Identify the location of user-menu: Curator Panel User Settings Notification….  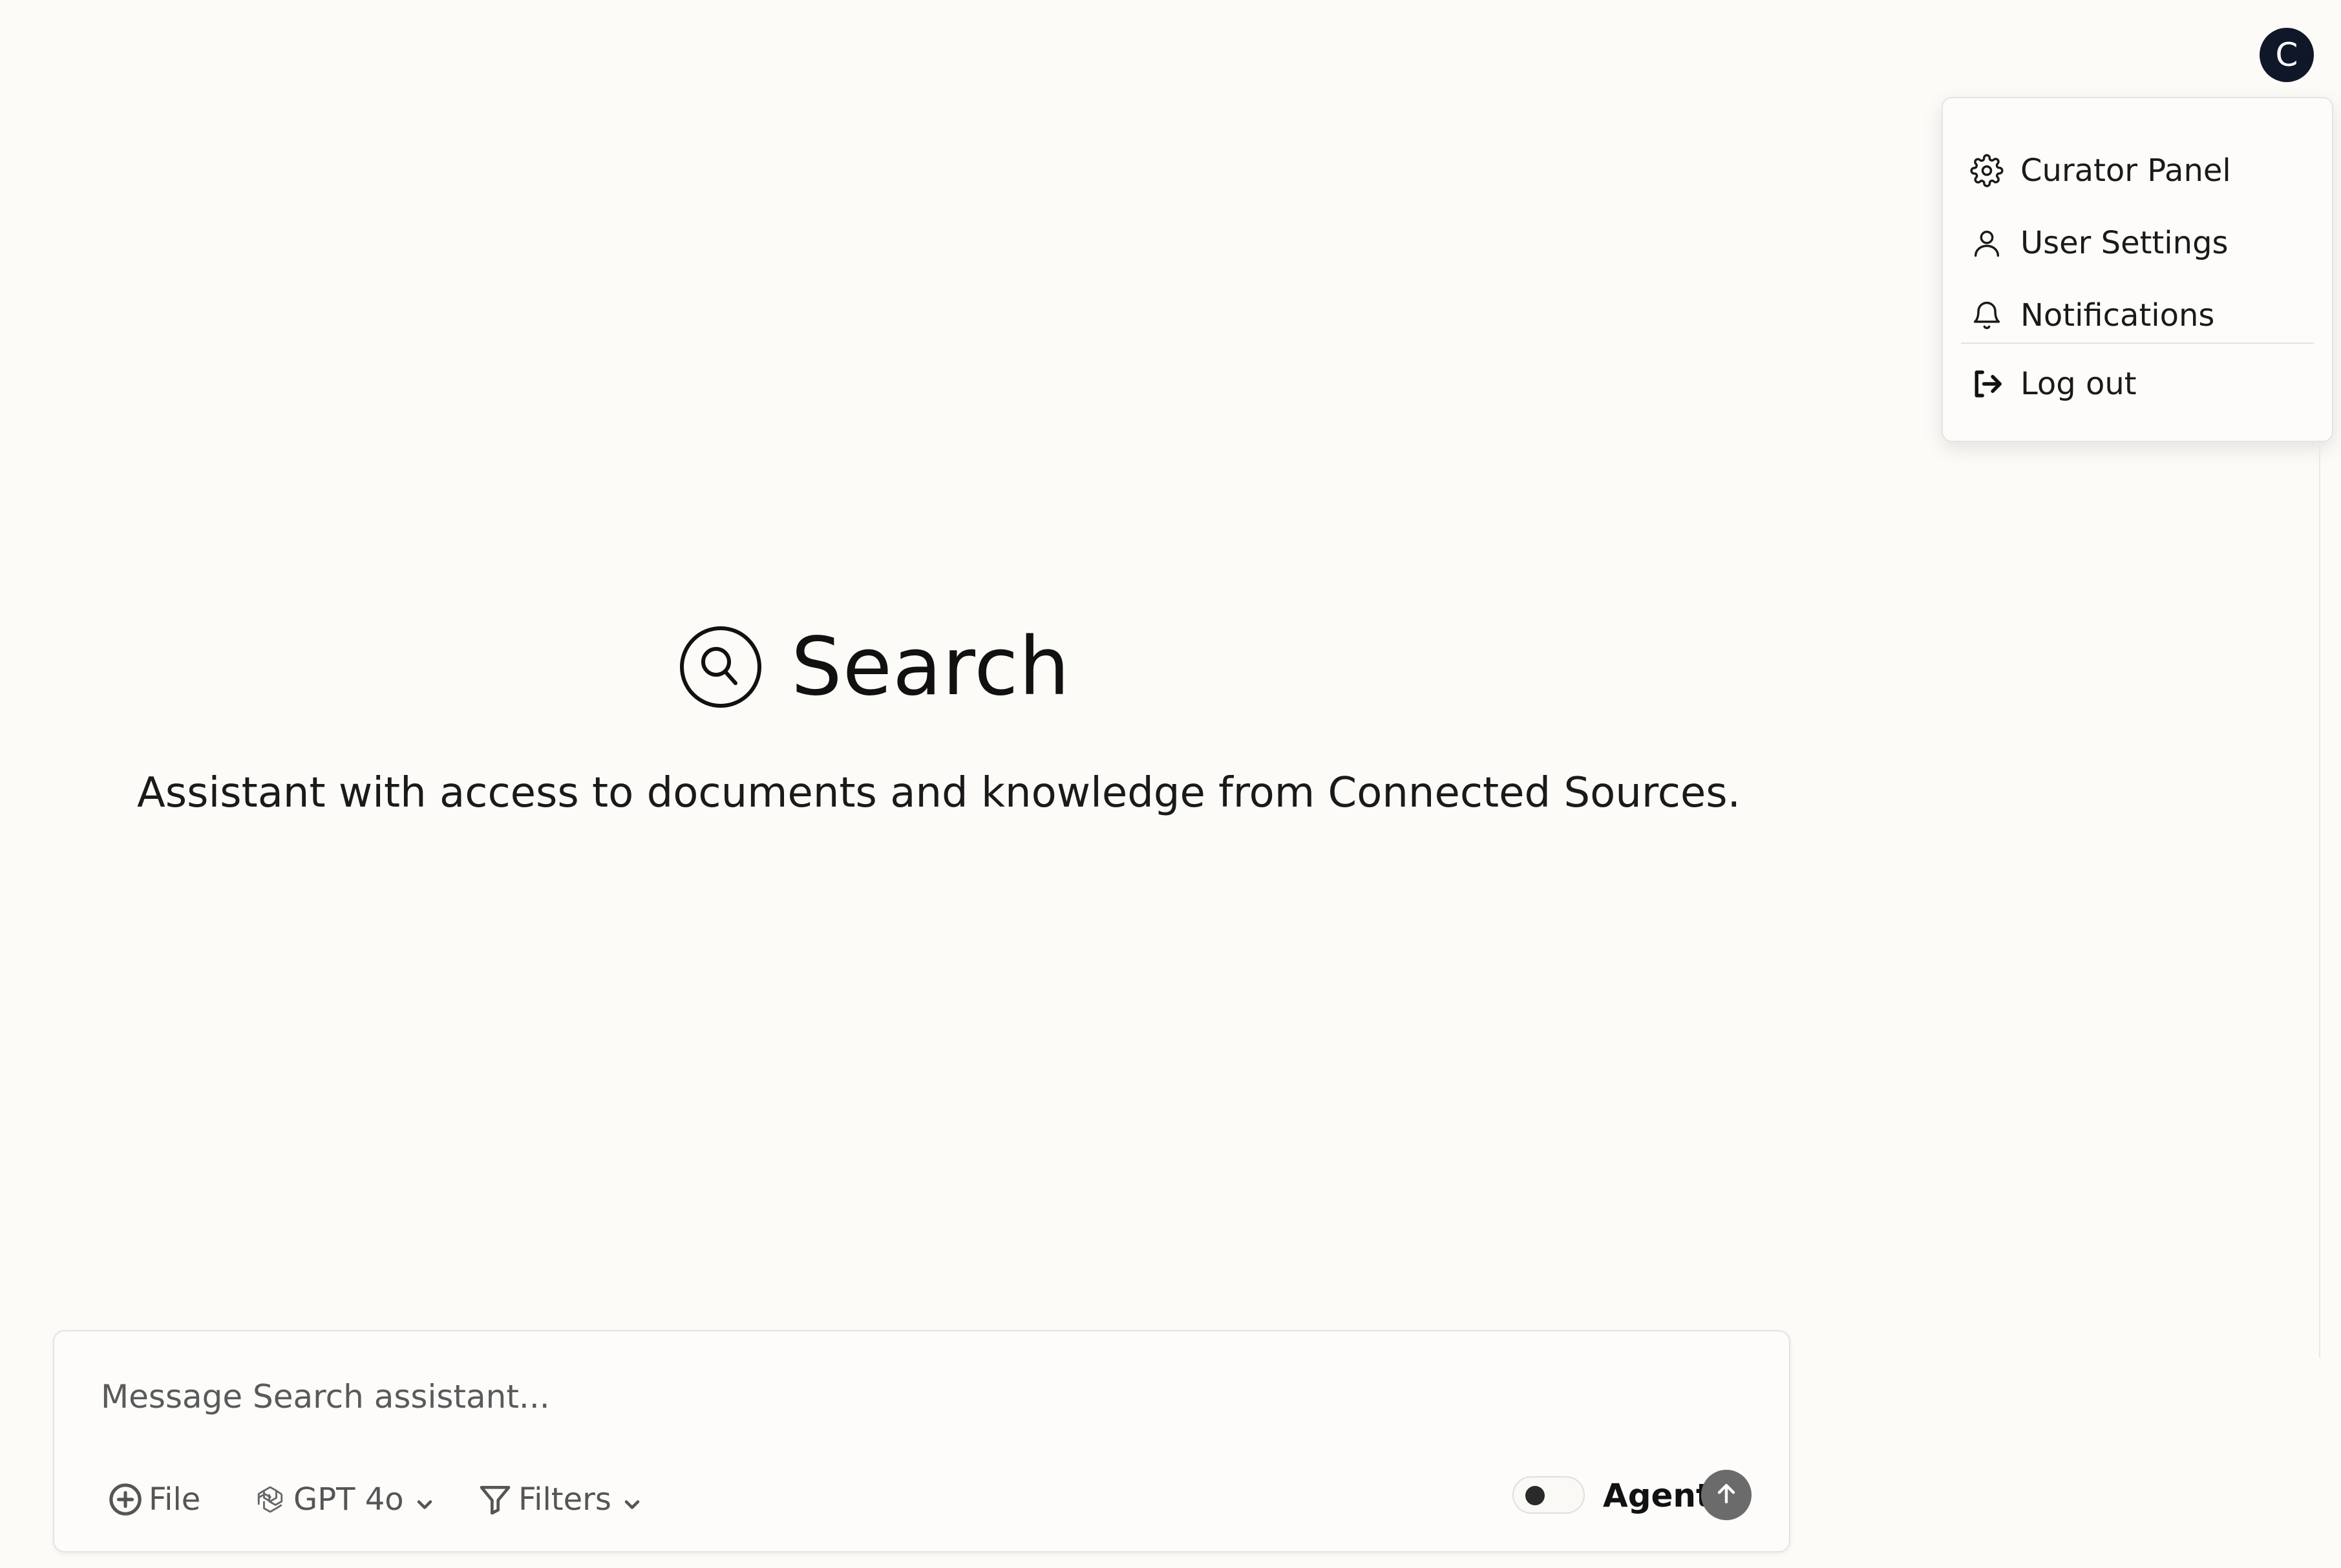
(2137, 269).